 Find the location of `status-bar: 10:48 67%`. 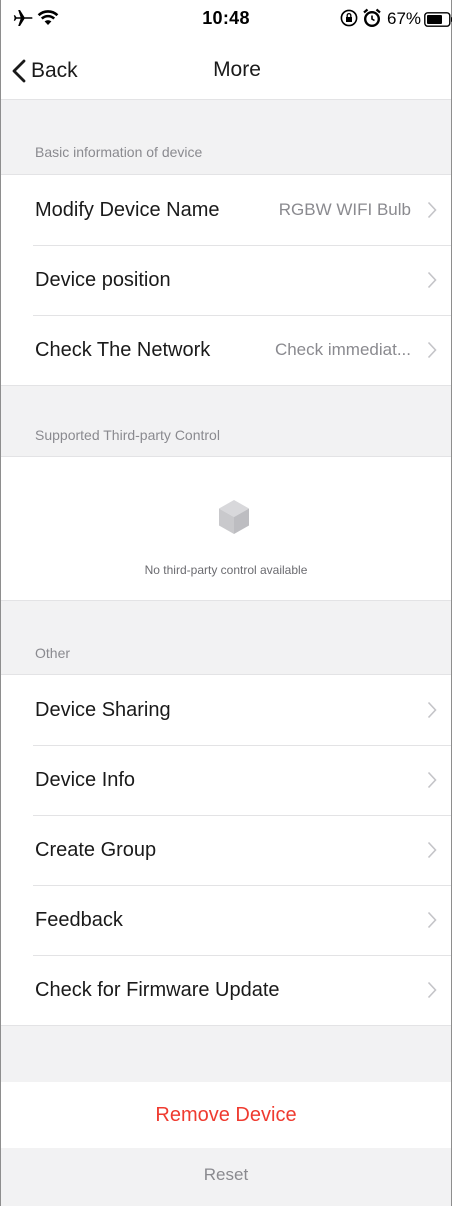

status-bar: 10:48 67% is located at coordinates (226, 20).